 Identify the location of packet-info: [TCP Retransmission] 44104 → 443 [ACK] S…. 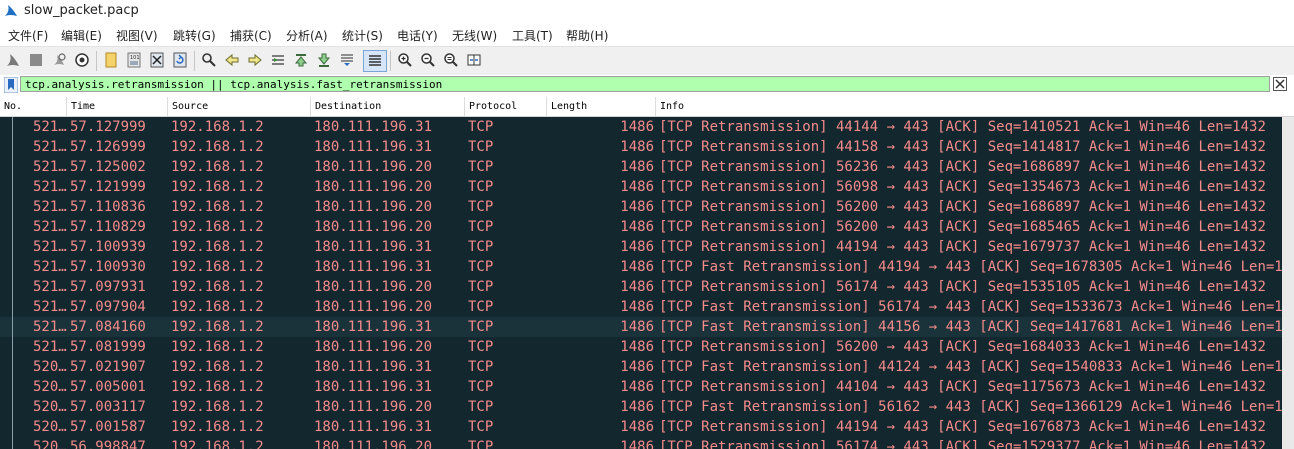
(962, 387).